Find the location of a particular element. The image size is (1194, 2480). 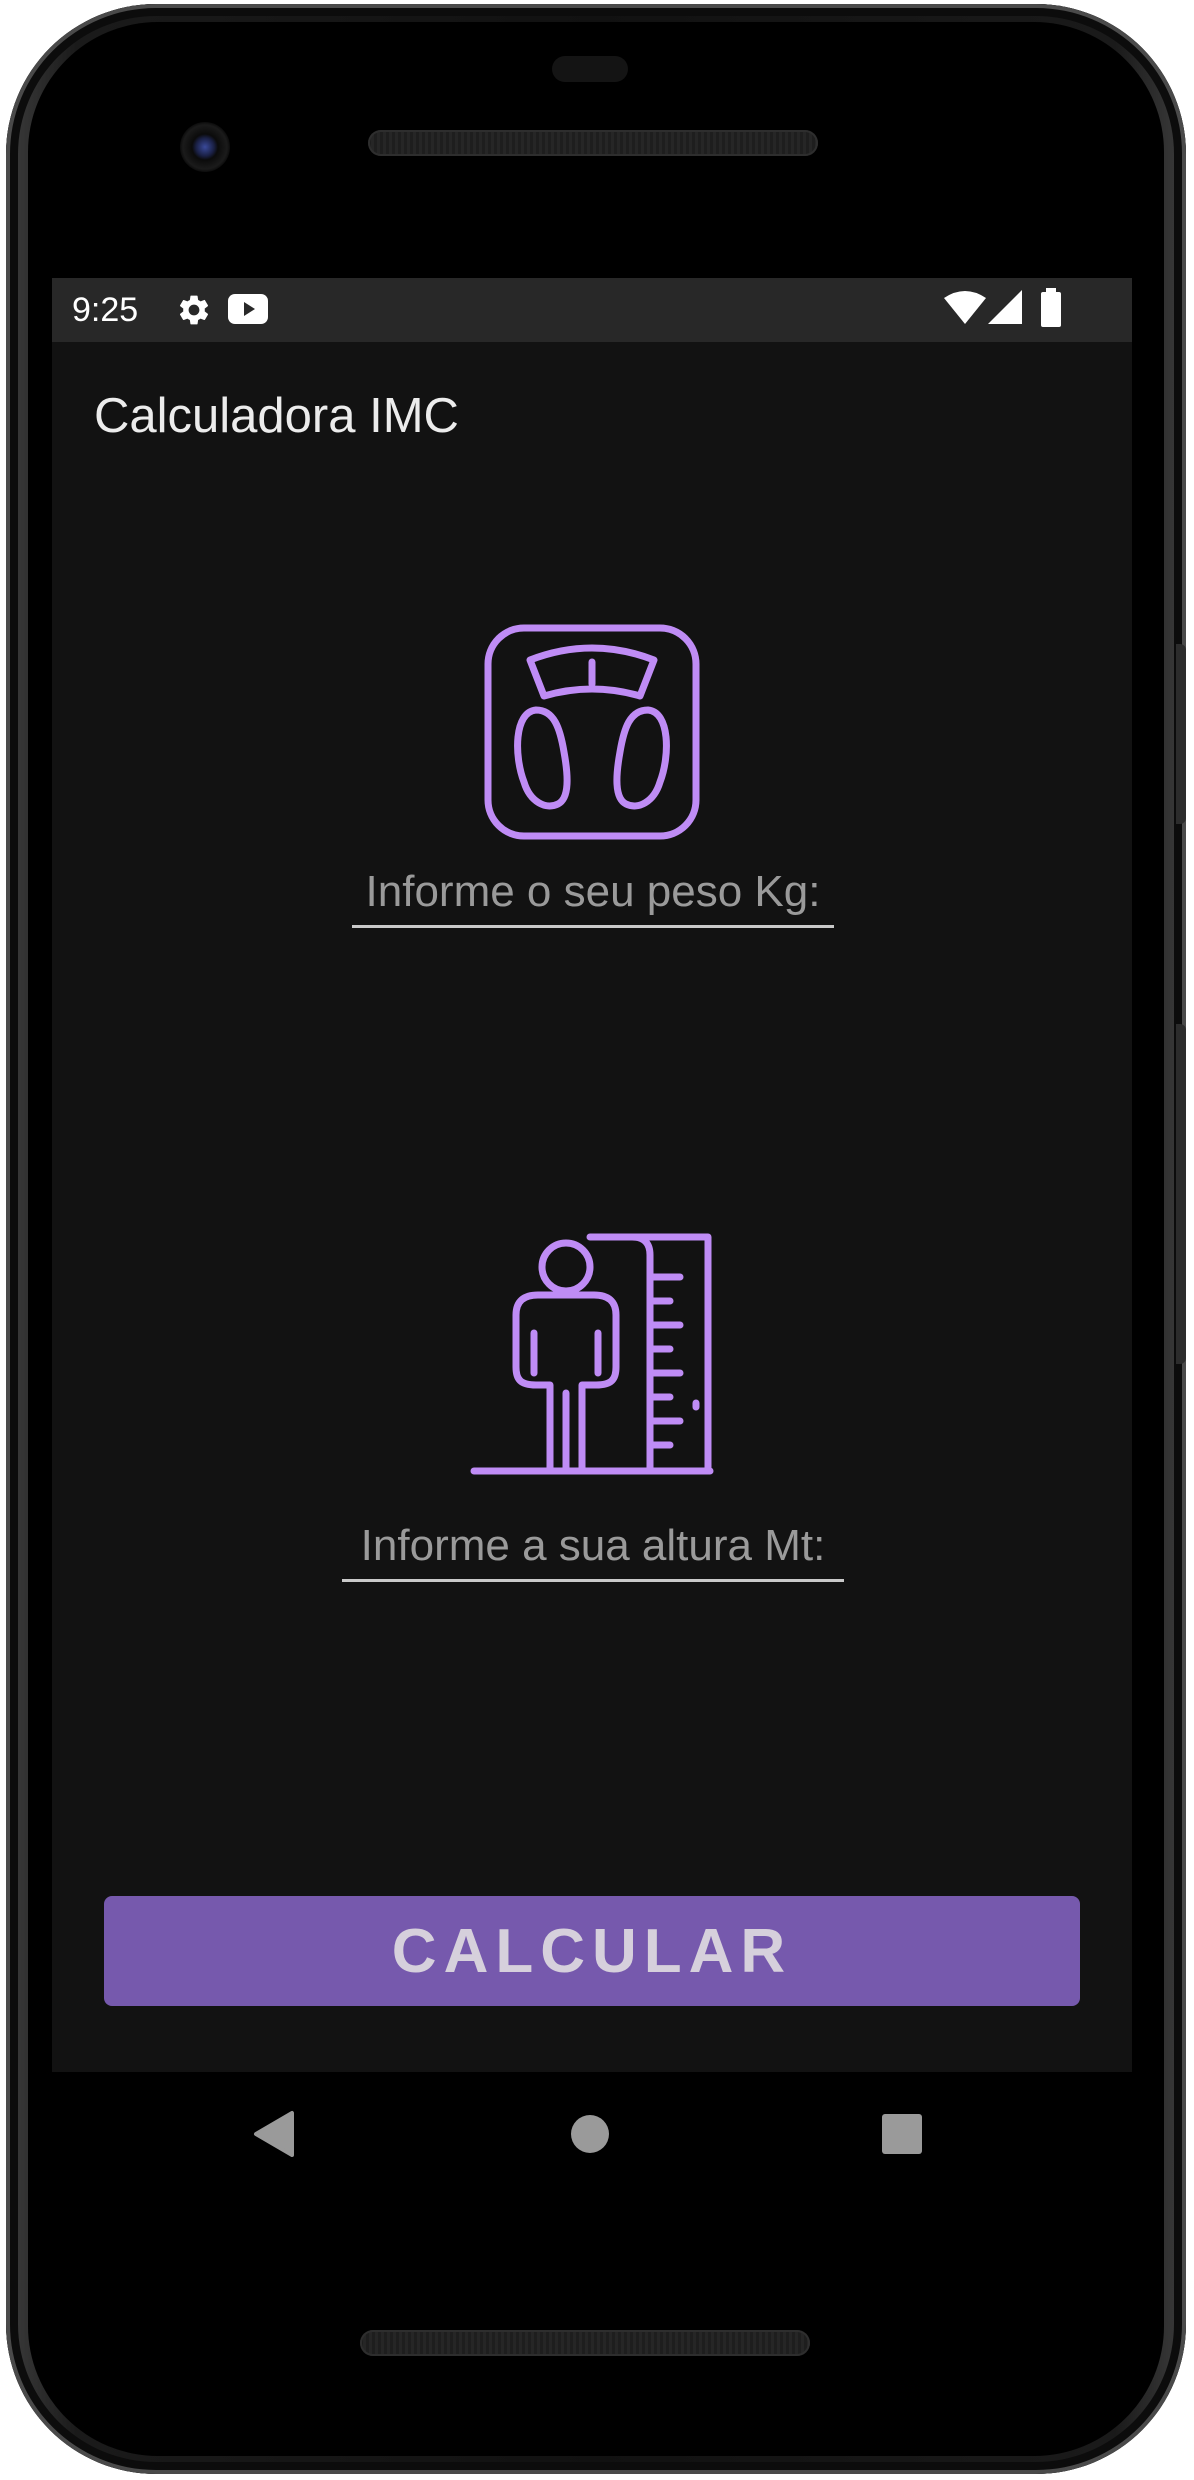

weight-input is located at coordinates (593, 891).